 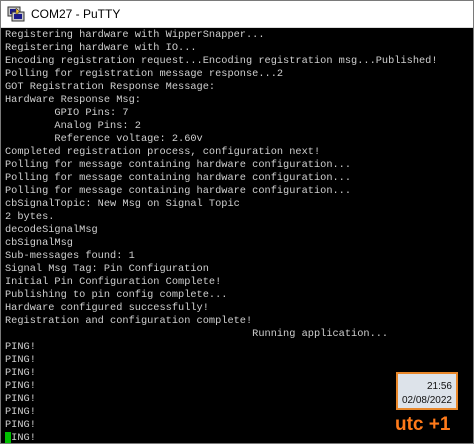 What do you see at coordinates (104, 139) in the screenshot?
I see `terminal-line: Reference voltage: 2.60v` at bounding box center [104, 139].